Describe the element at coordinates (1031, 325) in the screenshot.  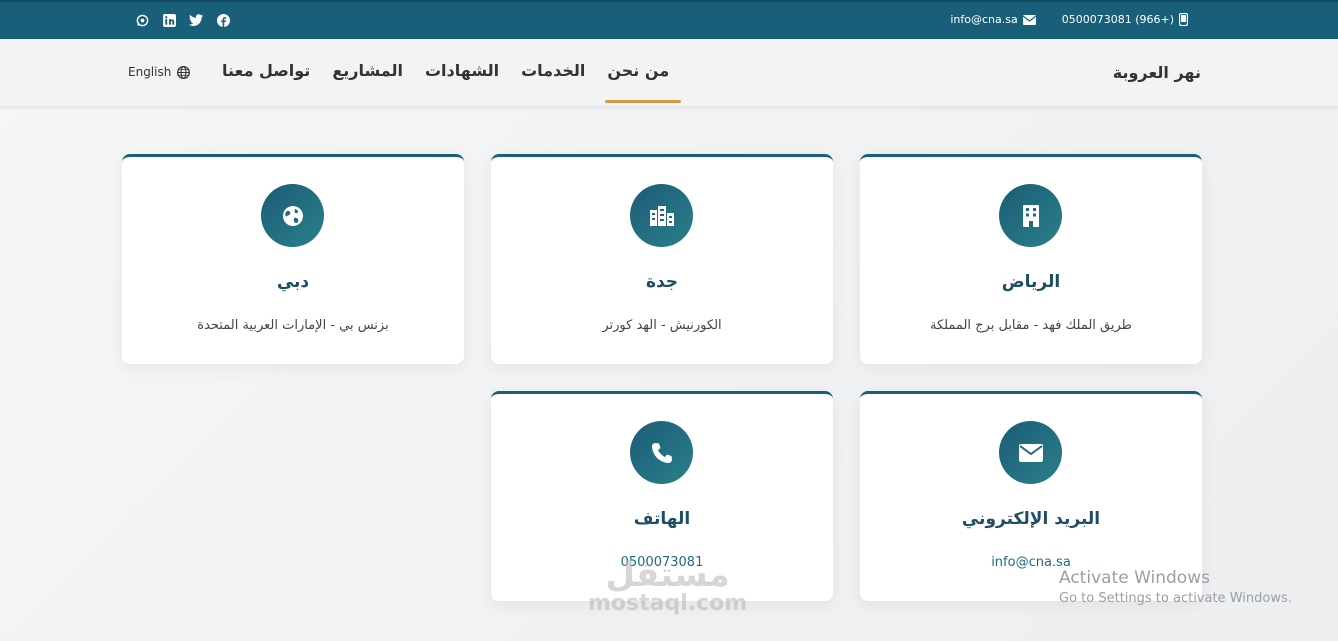
I see `card-desc: طريق الملك فهد - مقابل برج المملكة` at that location.